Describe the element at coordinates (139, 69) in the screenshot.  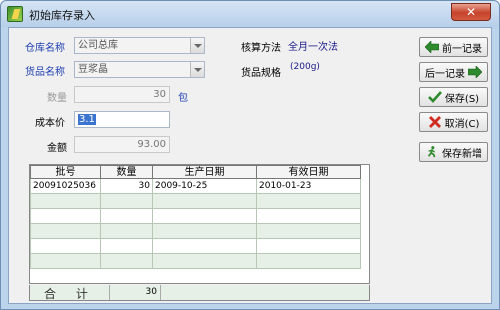
I see `goods-select: 豆浆晶` at that location.